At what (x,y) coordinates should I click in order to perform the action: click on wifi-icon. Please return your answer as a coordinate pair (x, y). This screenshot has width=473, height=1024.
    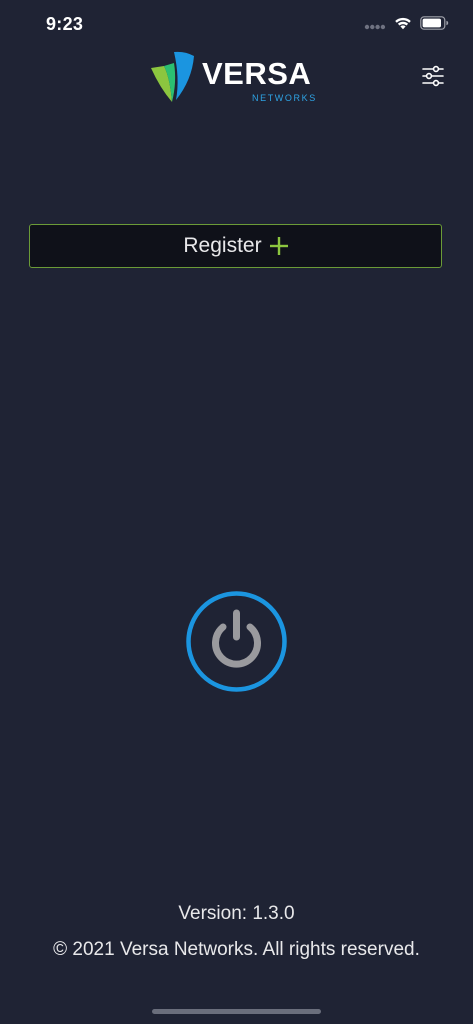
    Looking at the image, I should click on (403, 25).